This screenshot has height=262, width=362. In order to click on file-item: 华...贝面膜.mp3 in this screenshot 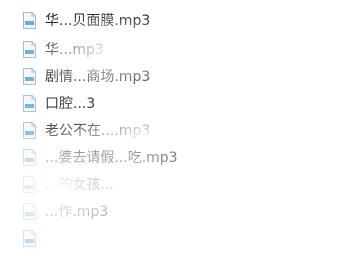, I will do `click(181, 21)`.